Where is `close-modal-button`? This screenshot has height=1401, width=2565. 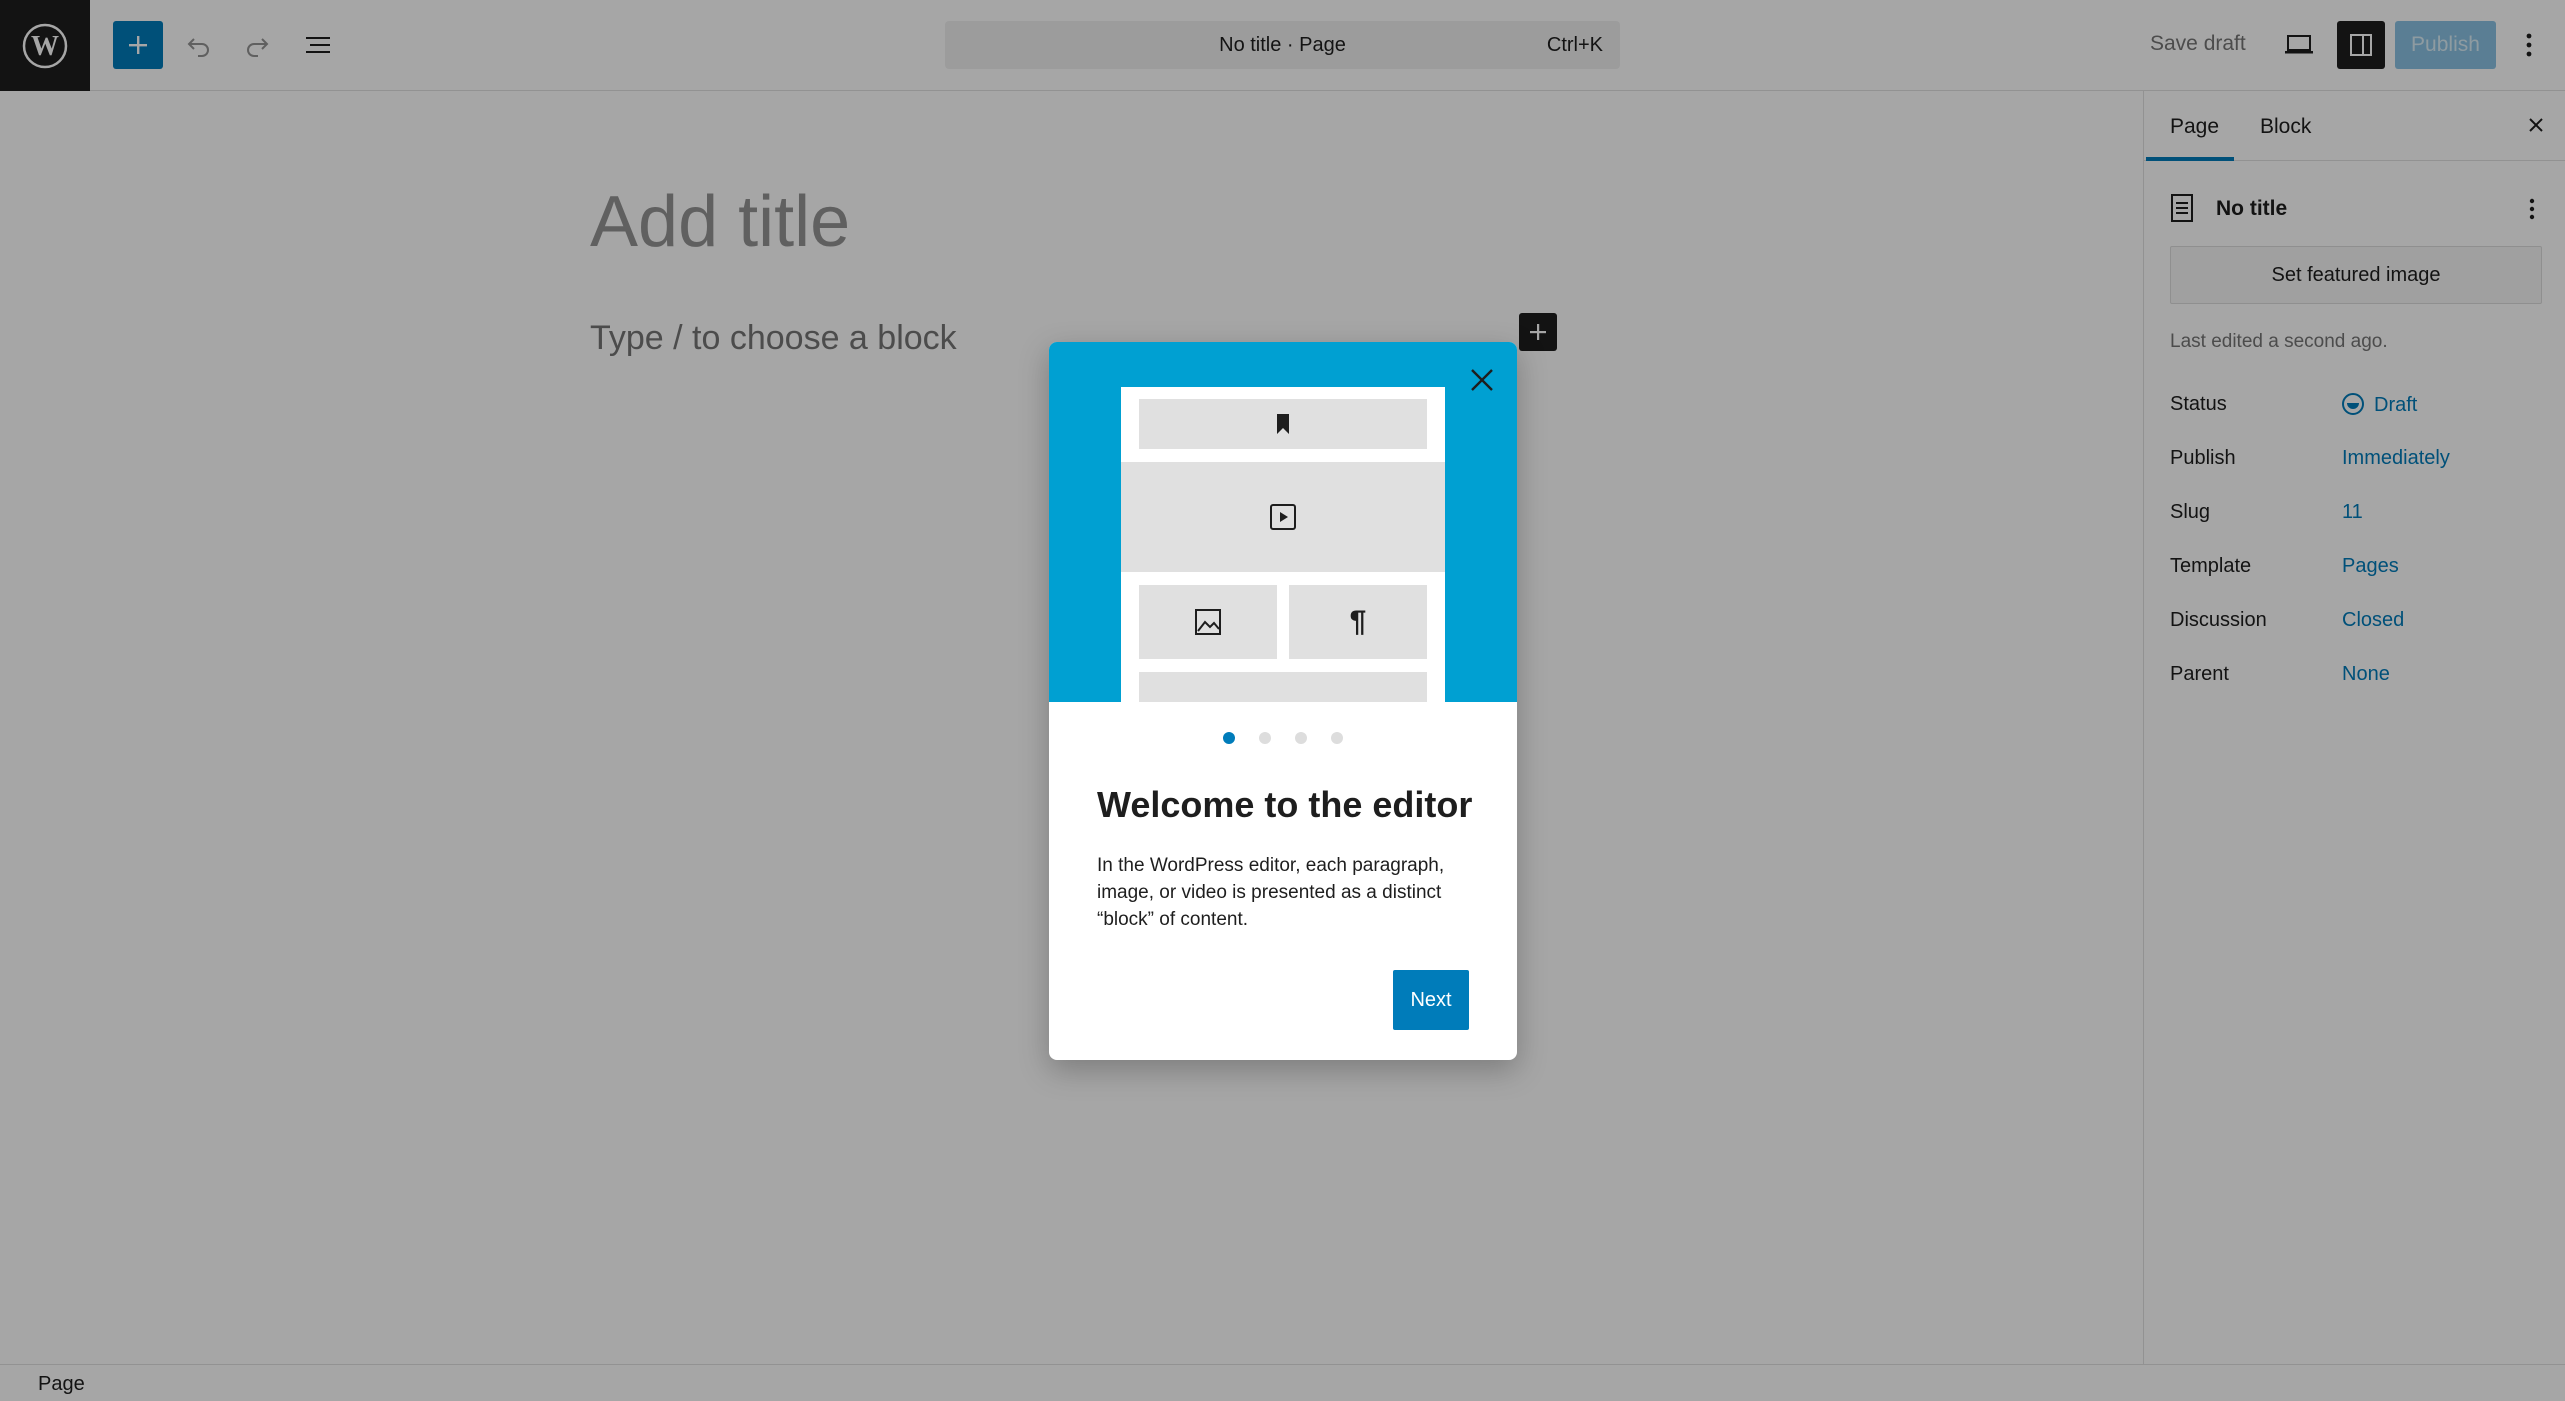
close-modal-button is located at coordinates (1482, 380).